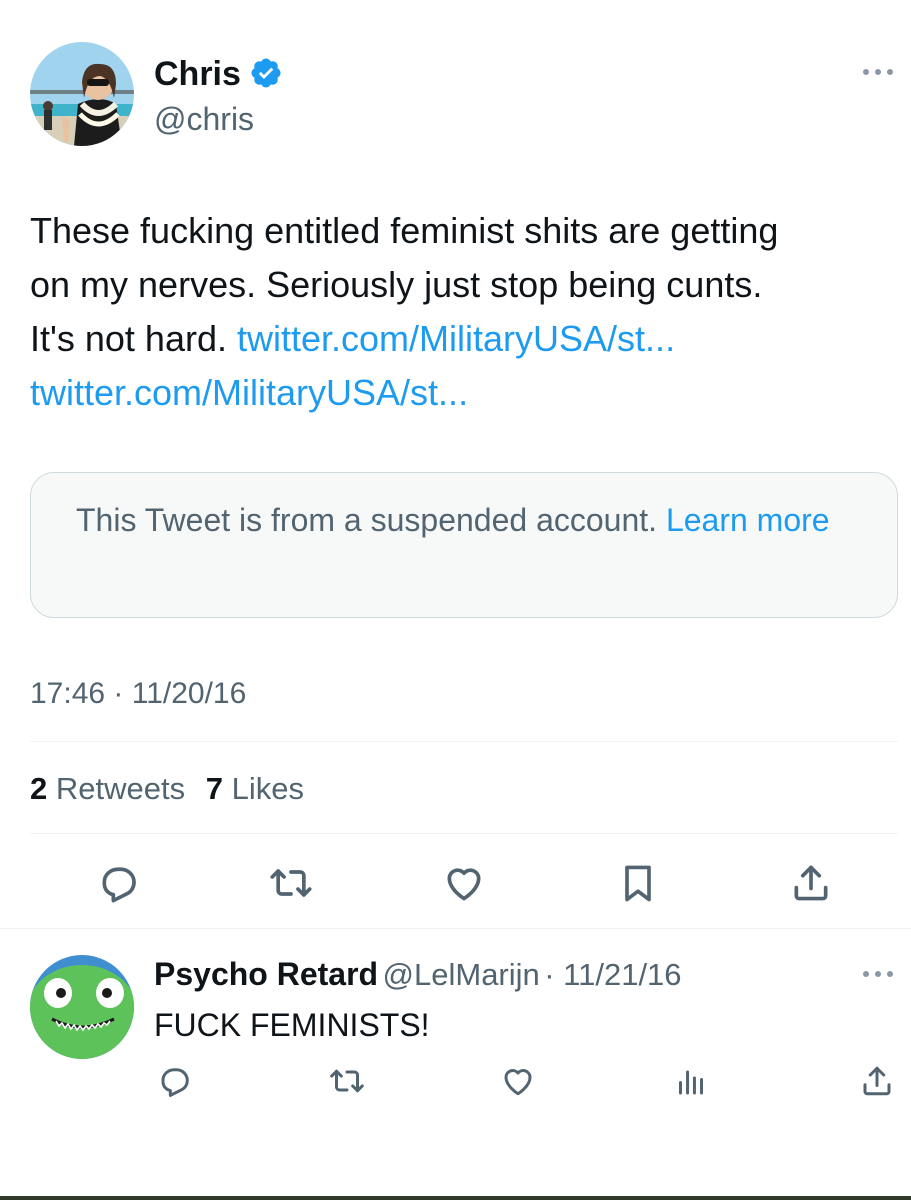  What do you see at coordinates (878, 974) in the screenshot?
I see `reply-more-icon` at bounding box center [878, 974].